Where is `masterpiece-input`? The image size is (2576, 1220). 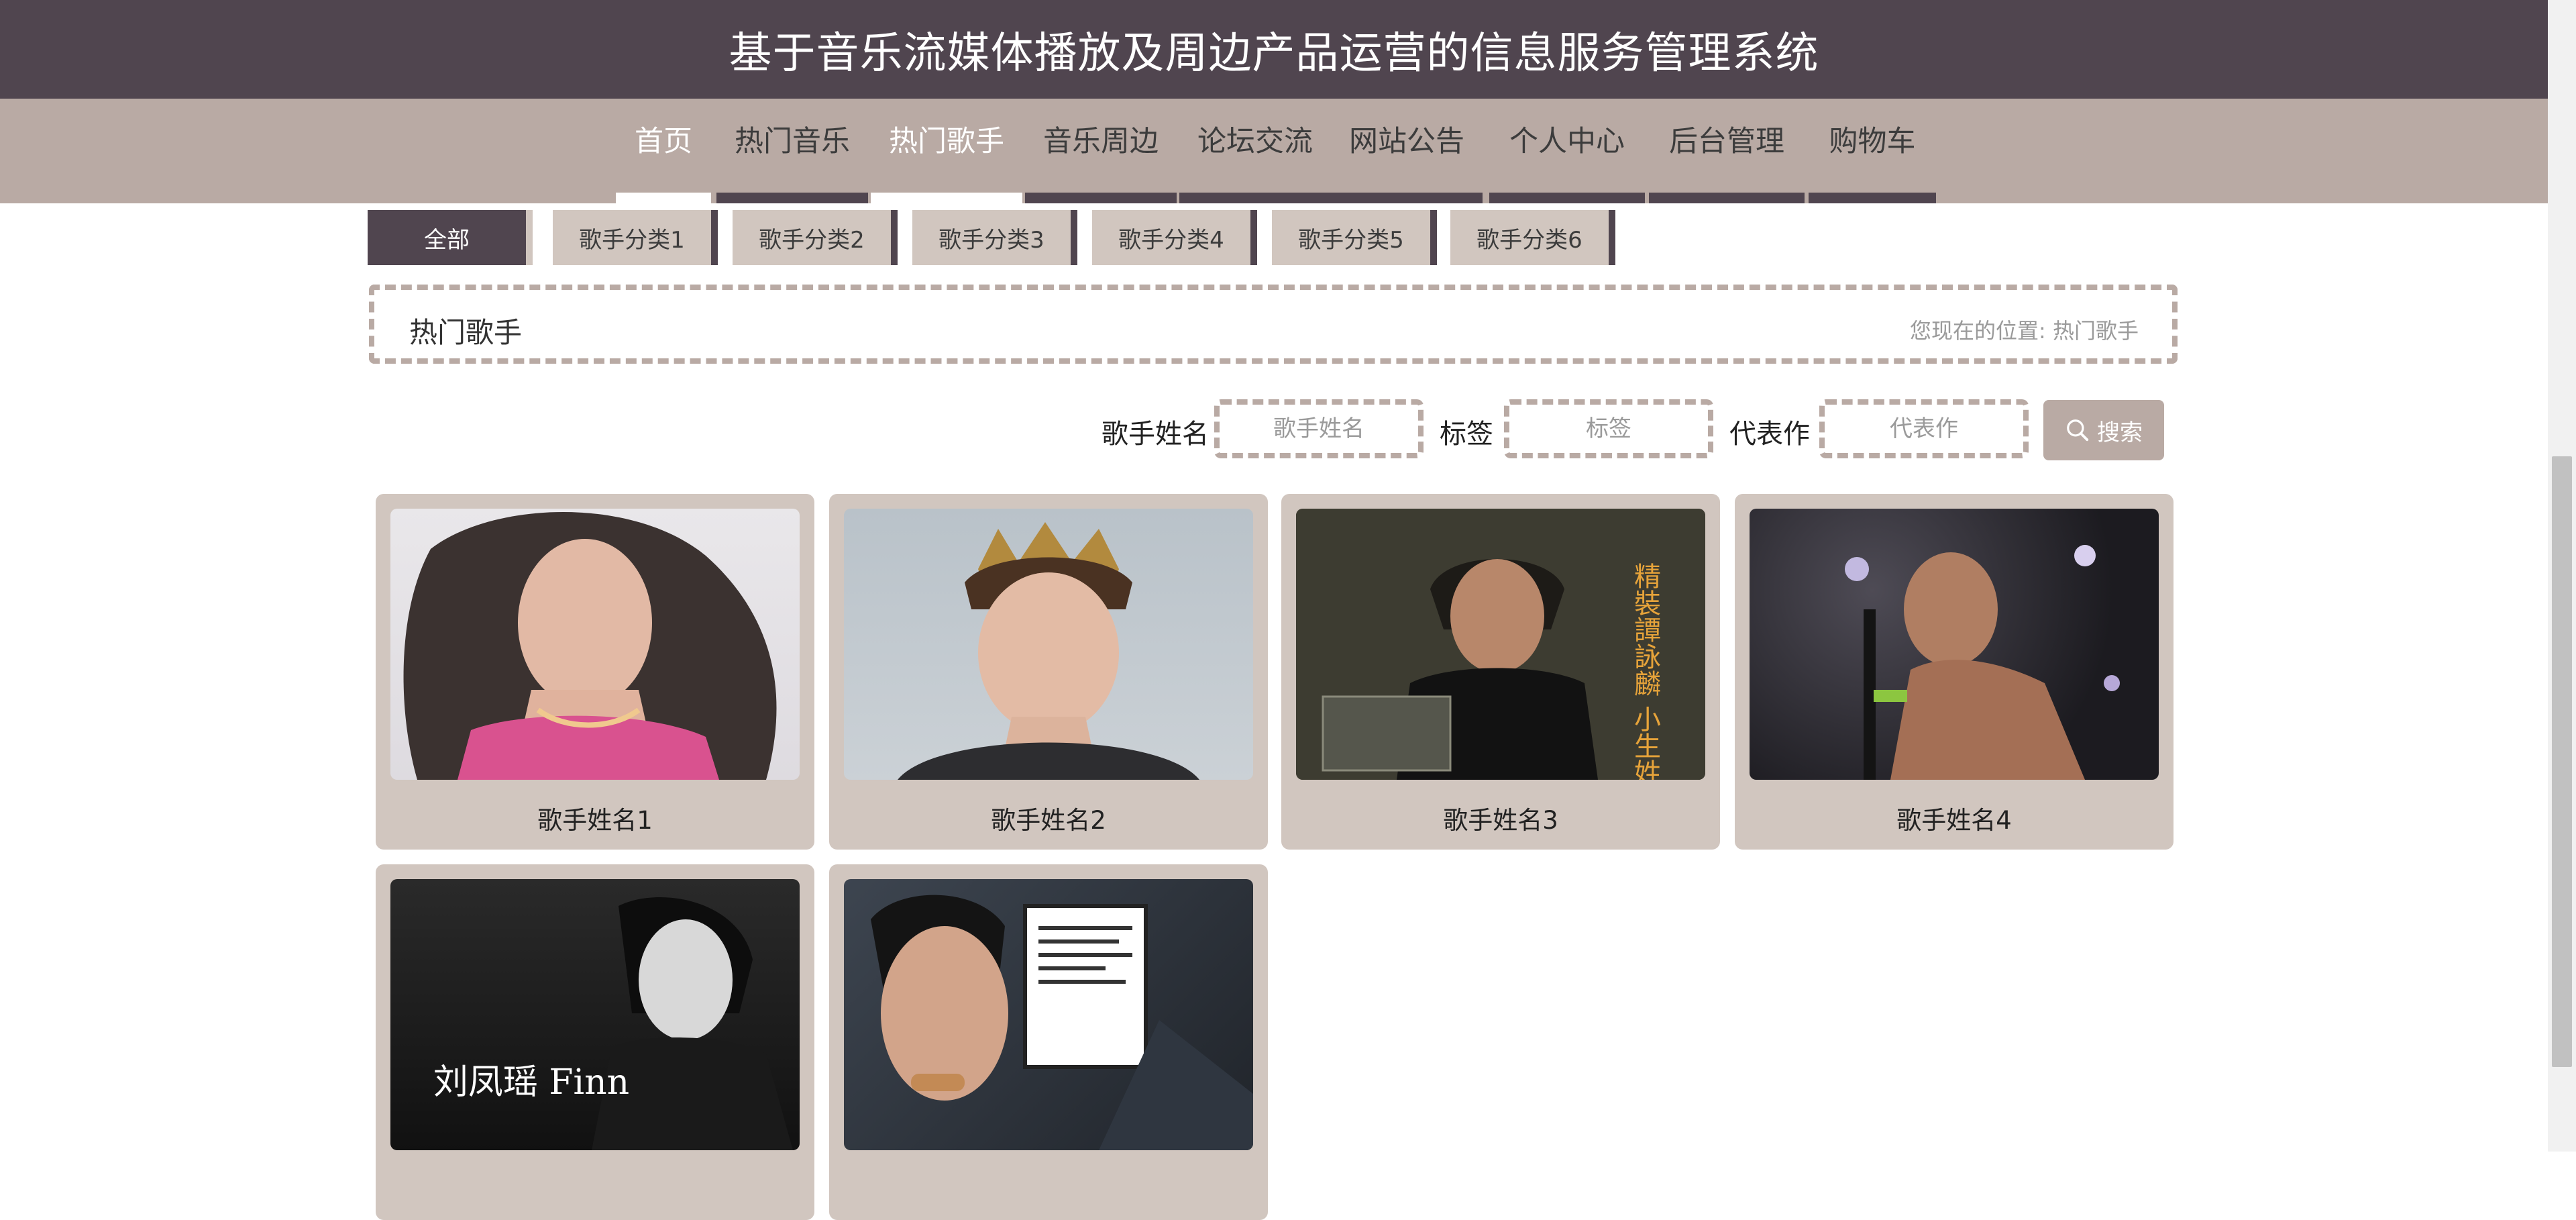 masterpiece-input is located at coordinates (1924, 429).